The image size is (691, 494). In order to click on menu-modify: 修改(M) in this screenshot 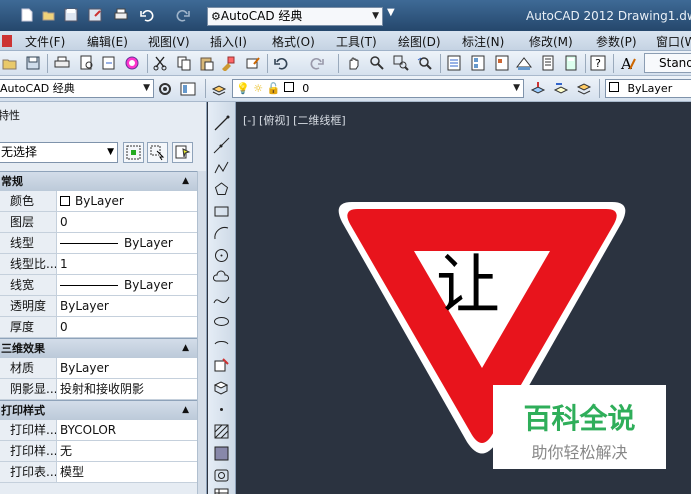, I will do `click(551, 41)`.